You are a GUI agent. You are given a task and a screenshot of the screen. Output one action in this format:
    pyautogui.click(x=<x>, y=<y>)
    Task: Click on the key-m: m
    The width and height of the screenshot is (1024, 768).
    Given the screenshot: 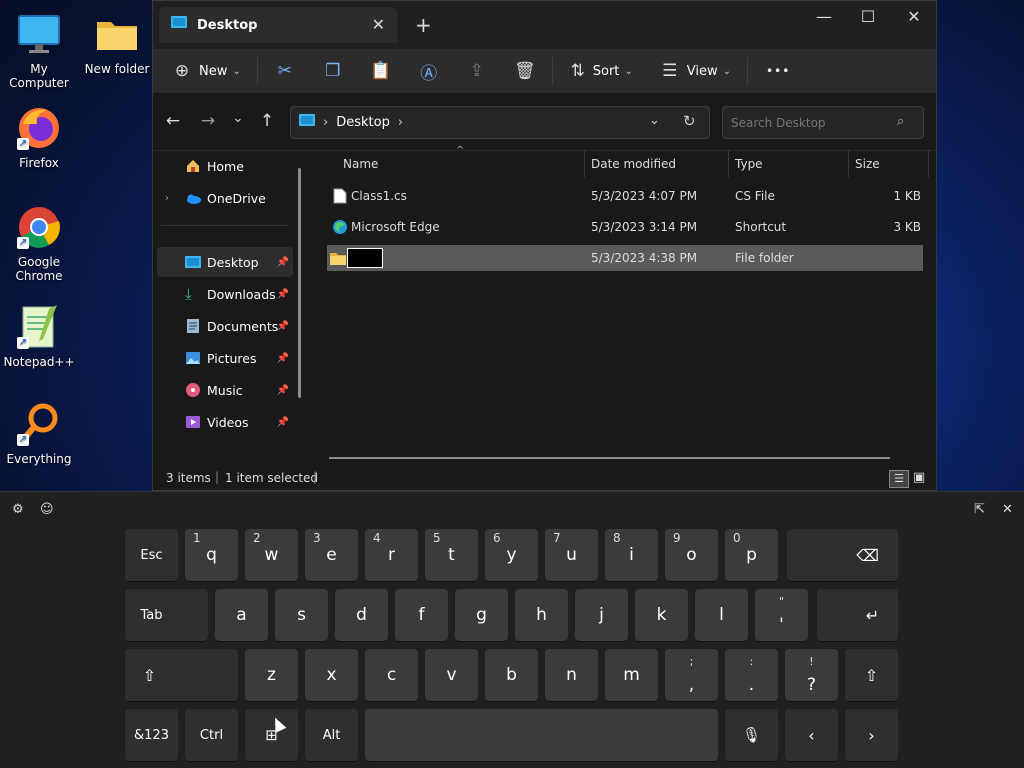 What is the action you would take?
    pyautogui.click(x=631, y=675)
    